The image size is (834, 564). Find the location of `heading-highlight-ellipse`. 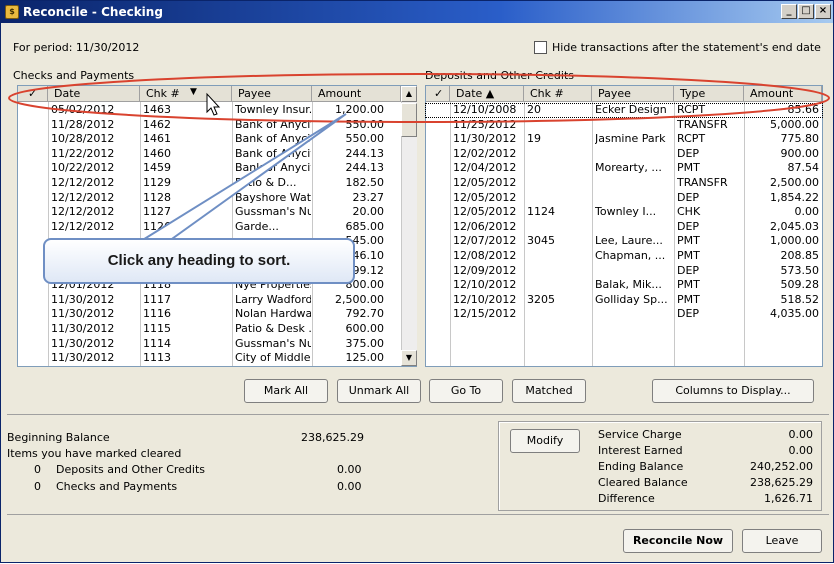

heading-highlight-ellipse is located at coordinates (419, 98).